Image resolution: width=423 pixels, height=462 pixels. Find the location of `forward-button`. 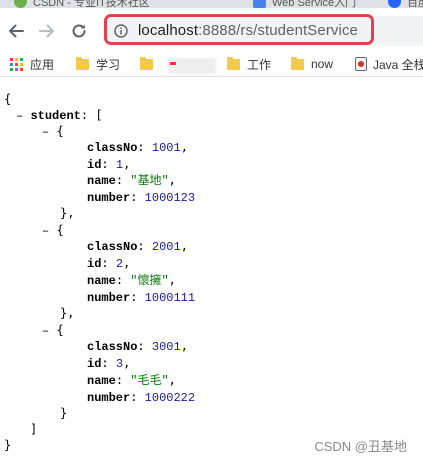

forward-button is located at coordinates (47, 31).